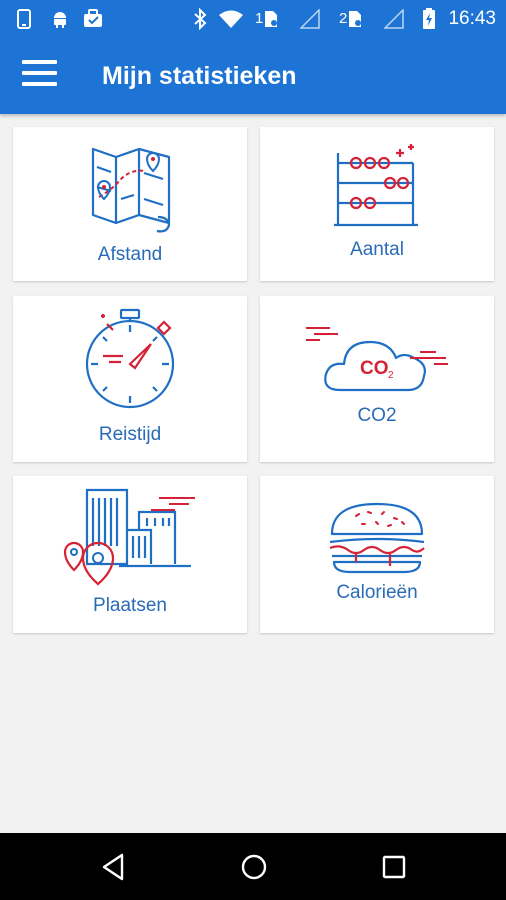 This screenshot has width=506, height=900. What do you see at coordinates (391, 375) in the screenshot?
I see `co2-subscript: 2` at bounding box center [391, 375].